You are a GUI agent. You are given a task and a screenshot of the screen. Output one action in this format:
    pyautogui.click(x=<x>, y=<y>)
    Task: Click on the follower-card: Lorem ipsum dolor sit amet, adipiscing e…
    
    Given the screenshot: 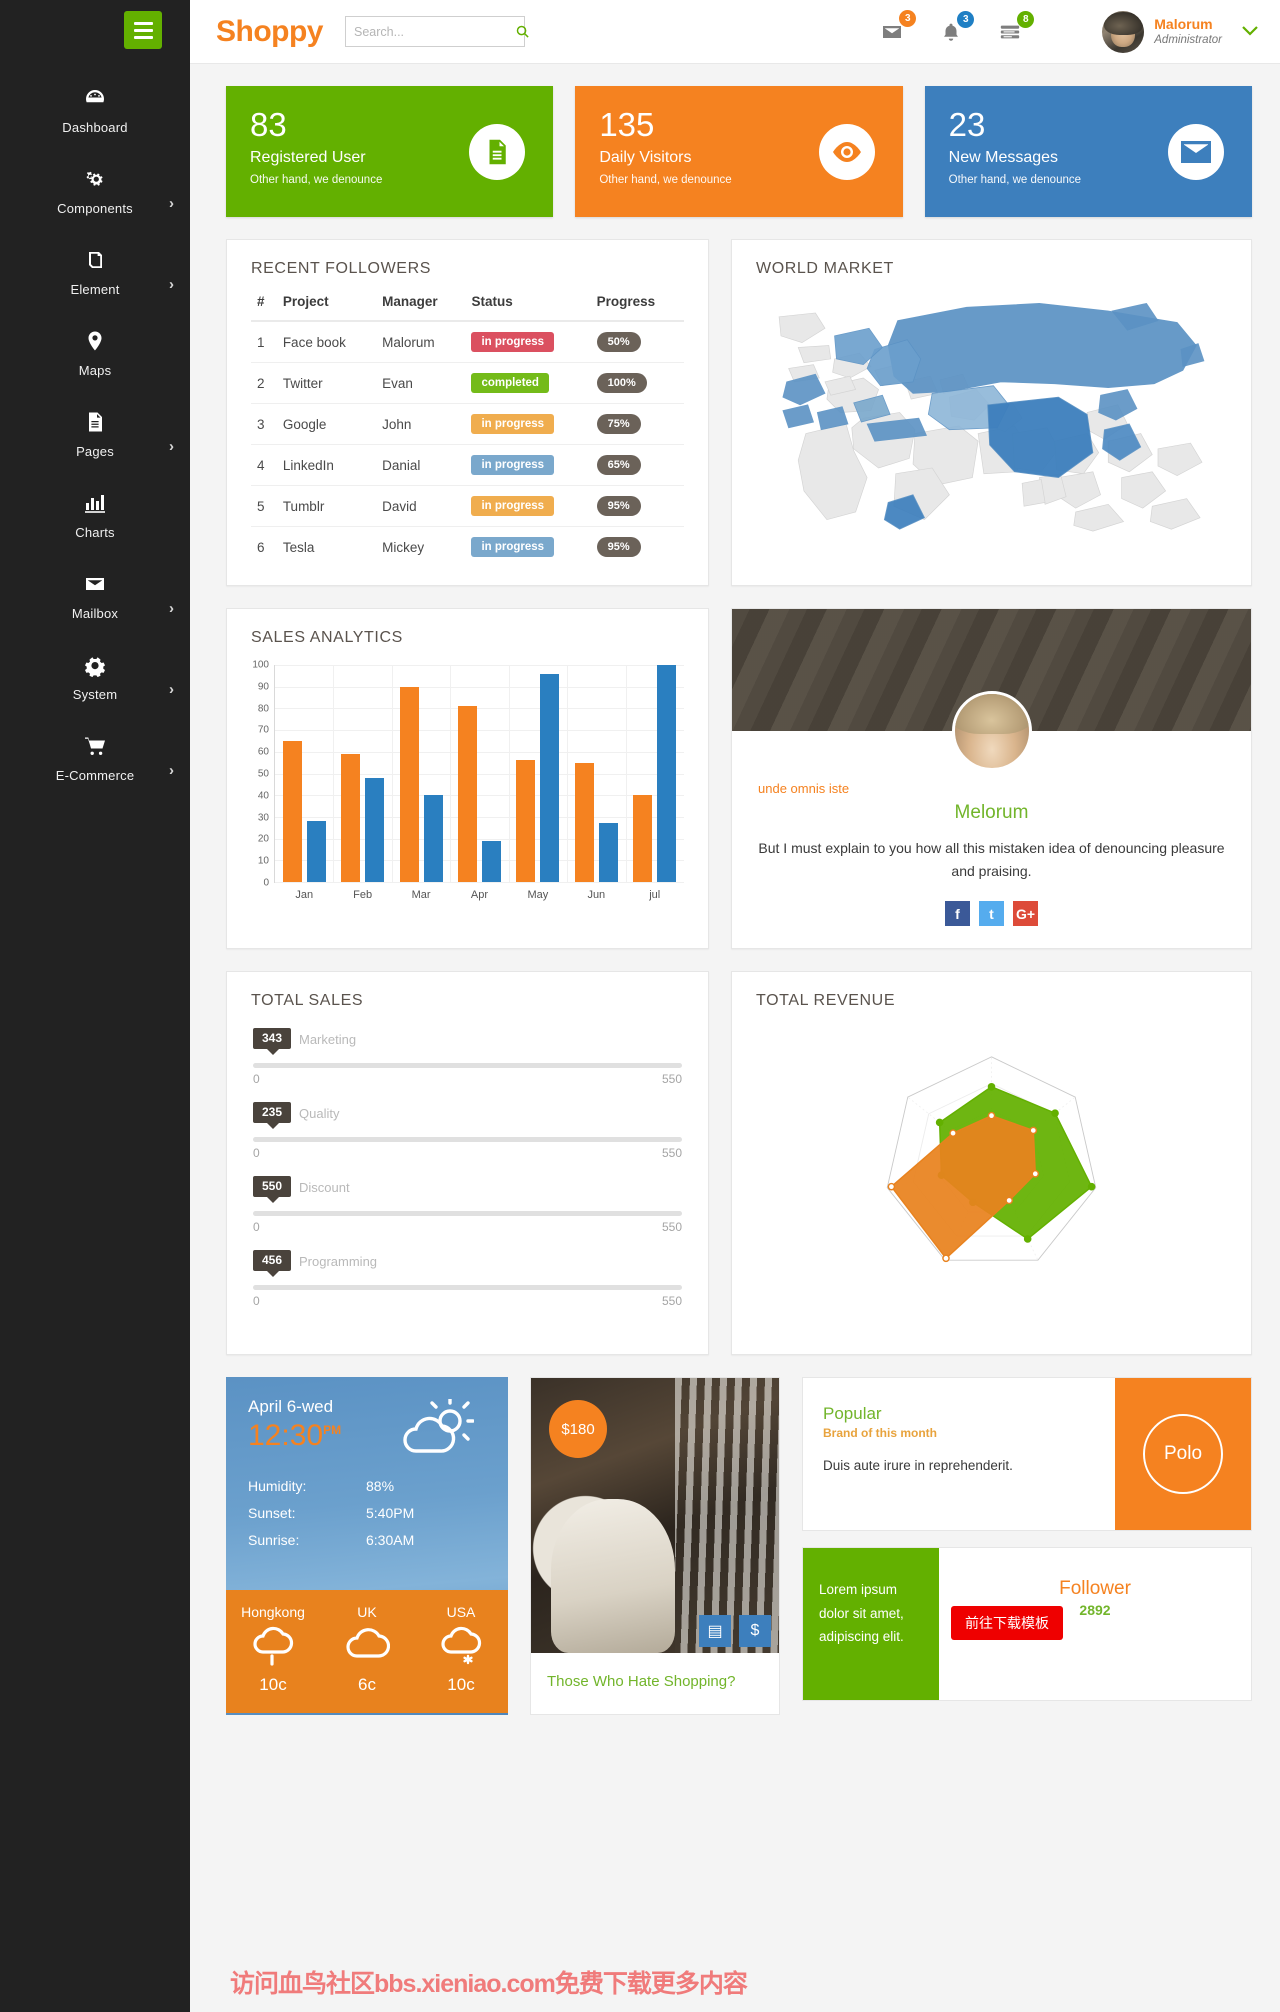 What is the action you would take?
    pyautogui.click(x=1027, y=1624)
    